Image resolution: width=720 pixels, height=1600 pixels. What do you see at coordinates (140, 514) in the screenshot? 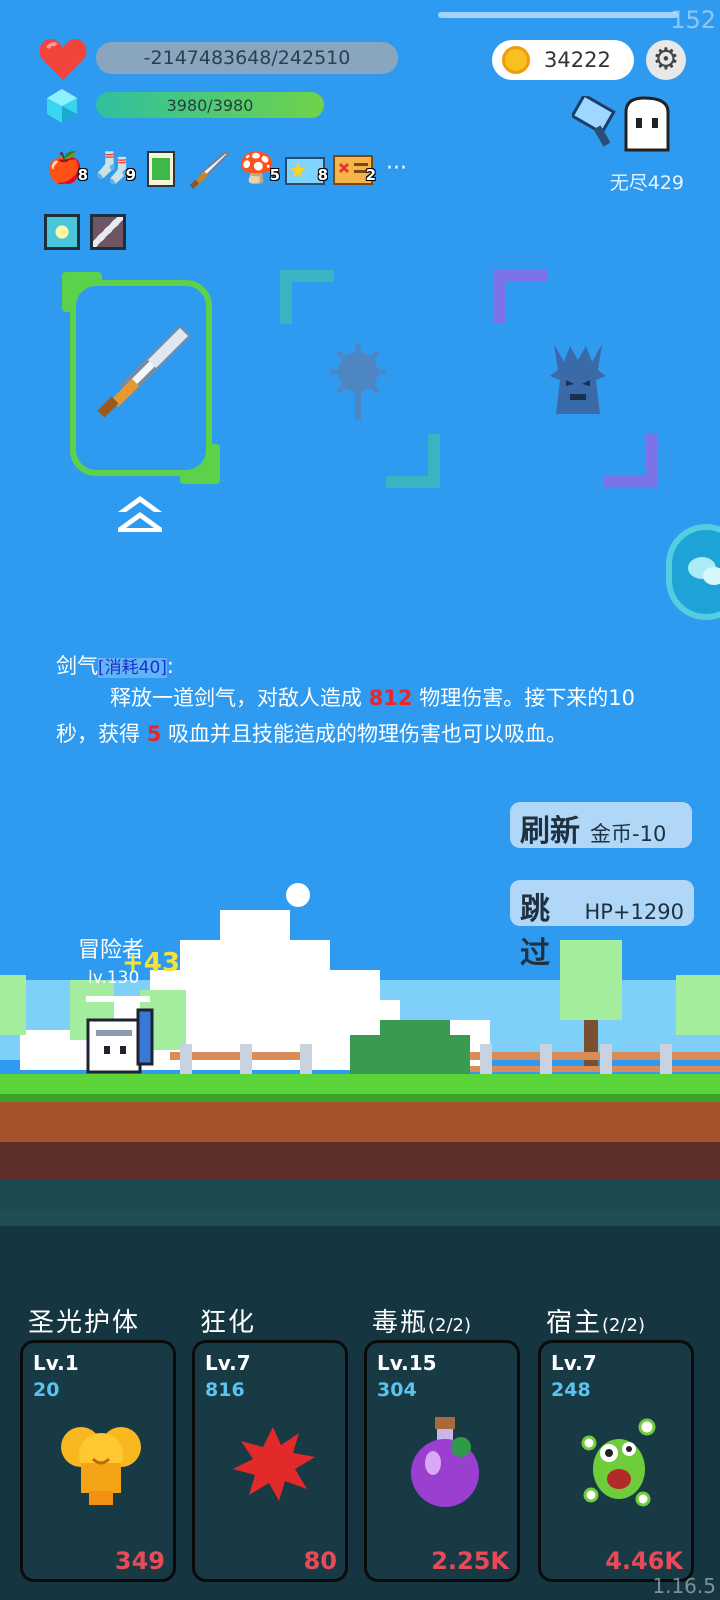
I see `chevron-up-icon` at bounding box center [140, 514].